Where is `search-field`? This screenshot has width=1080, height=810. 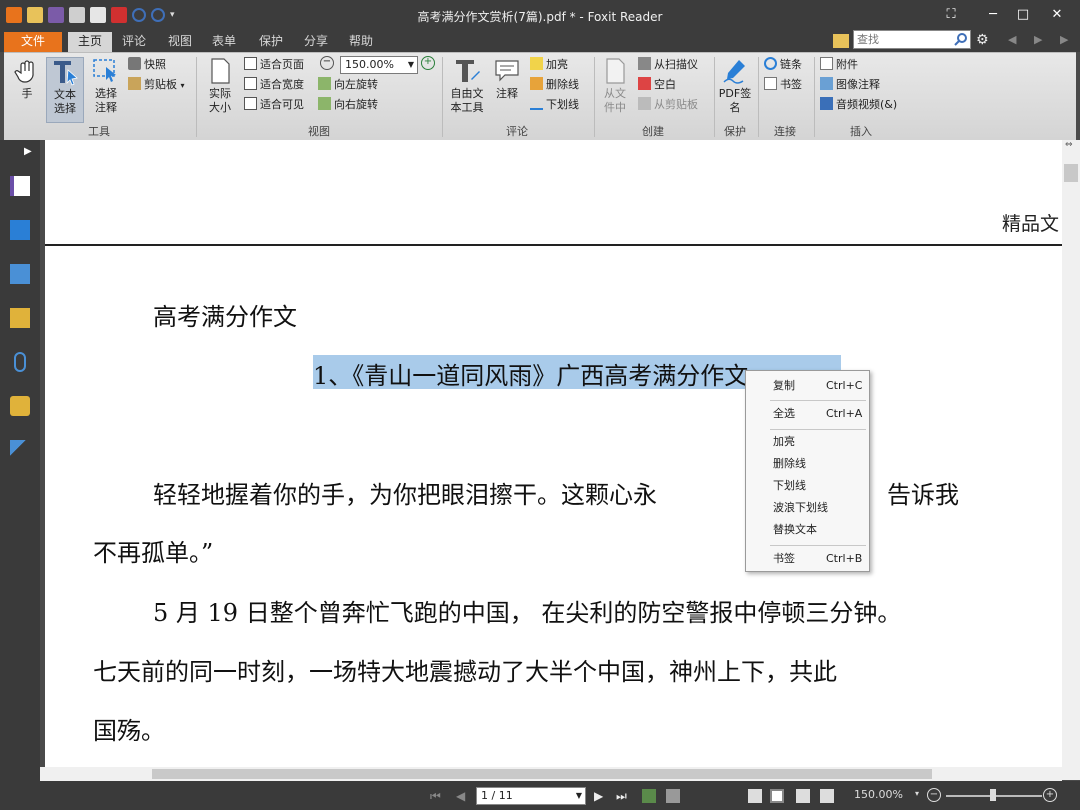 search-field is located at coordinates (912, 39).